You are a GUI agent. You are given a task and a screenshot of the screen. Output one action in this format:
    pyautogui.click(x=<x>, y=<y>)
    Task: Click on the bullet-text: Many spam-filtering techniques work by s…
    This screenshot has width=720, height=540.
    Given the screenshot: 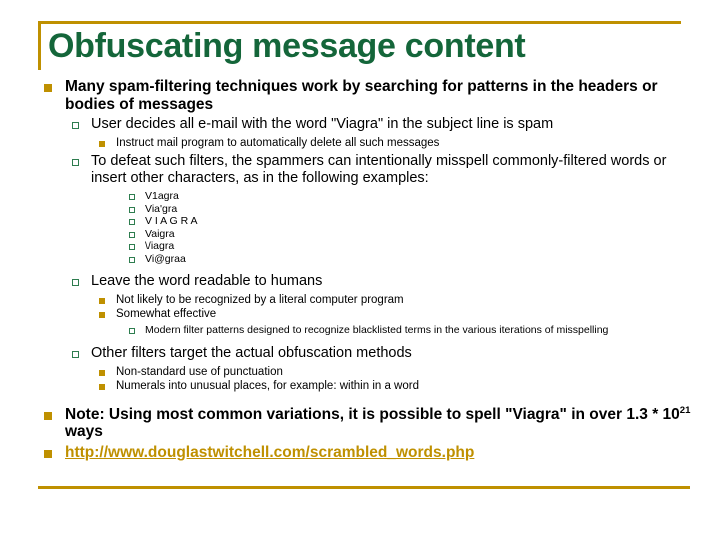 What is the action you would take?
    pyautogui.click(x=361, y=95)
    